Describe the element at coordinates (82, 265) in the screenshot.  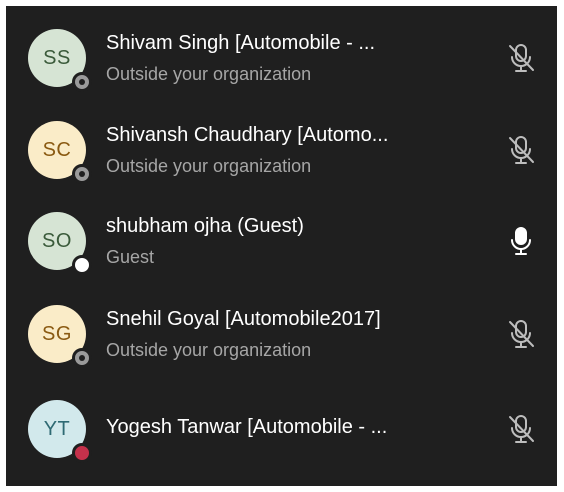
I see `presence-available-icon` at that location.